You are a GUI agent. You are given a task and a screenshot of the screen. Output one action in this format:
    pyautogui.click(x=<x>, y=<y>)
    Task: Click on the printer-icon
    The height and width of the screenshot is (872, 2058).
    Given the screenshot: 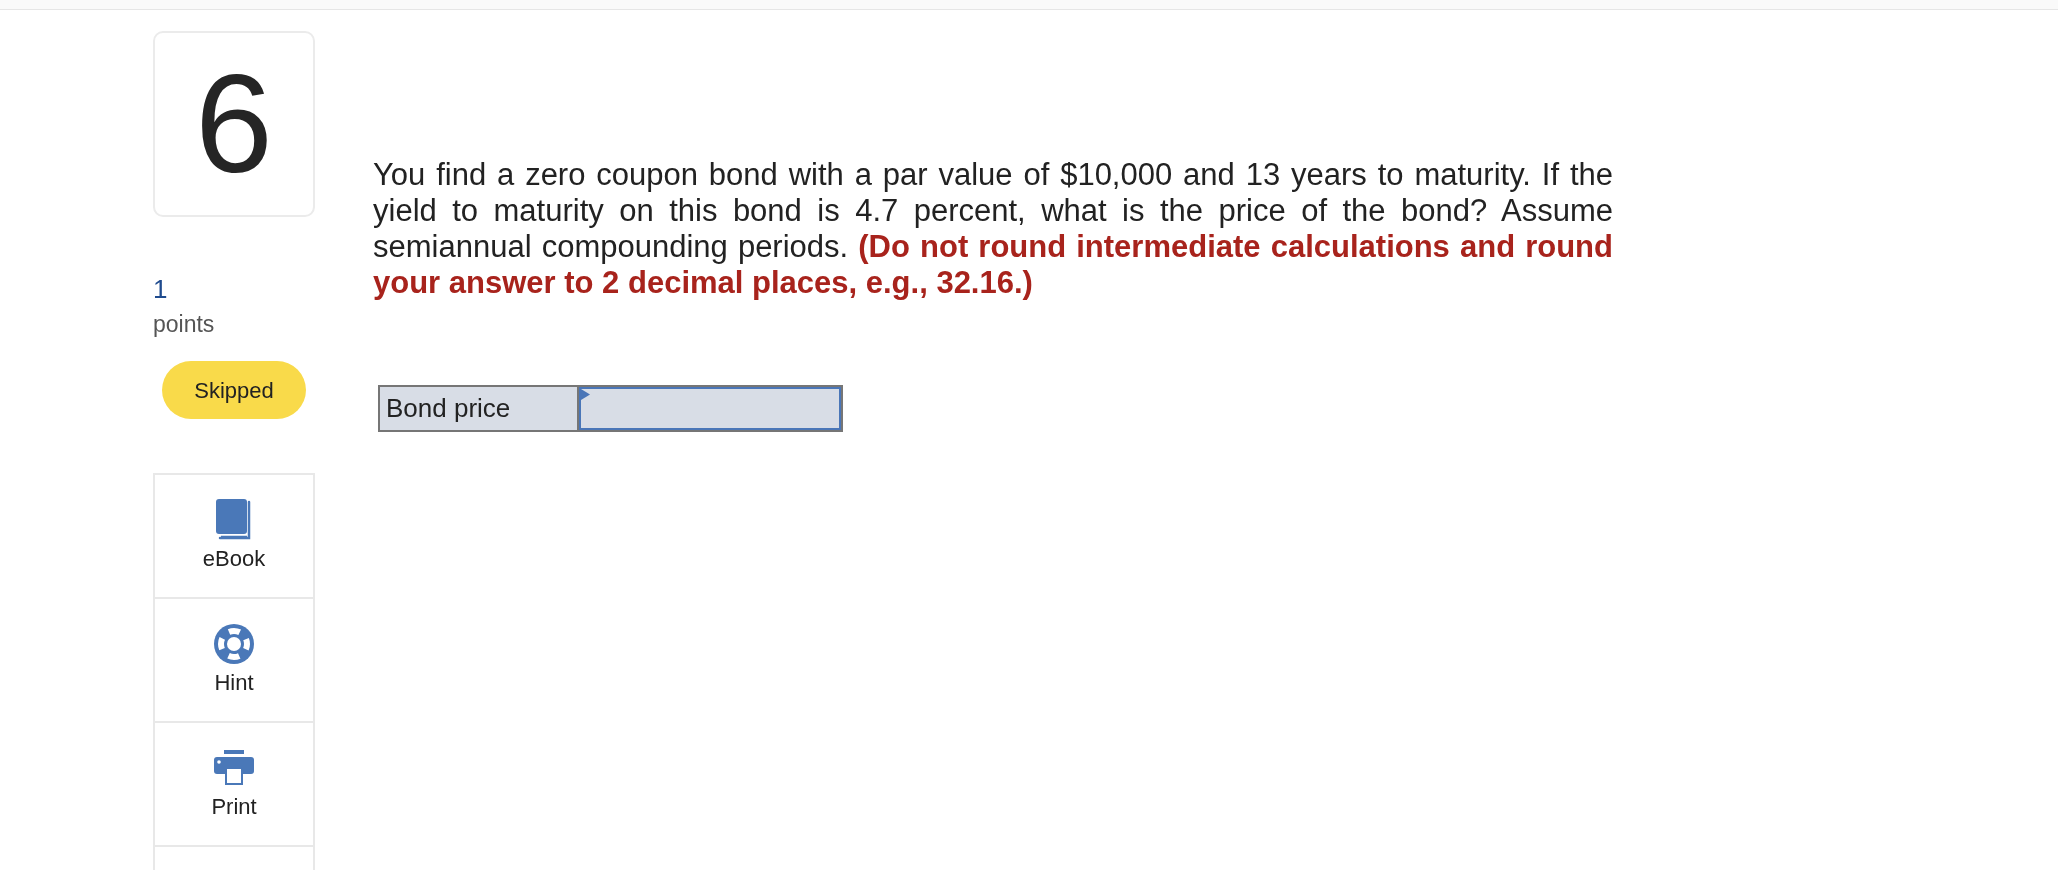 What is the action you would take?
    pyautogui.click(x=234, y=767)
    